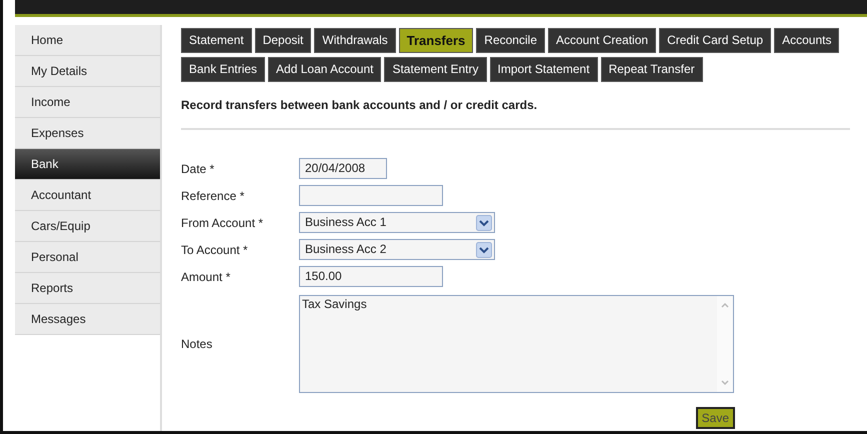 This screenshot has width=867, height=434. I want to click on sidebar-item: My Details, so click(87, 71).